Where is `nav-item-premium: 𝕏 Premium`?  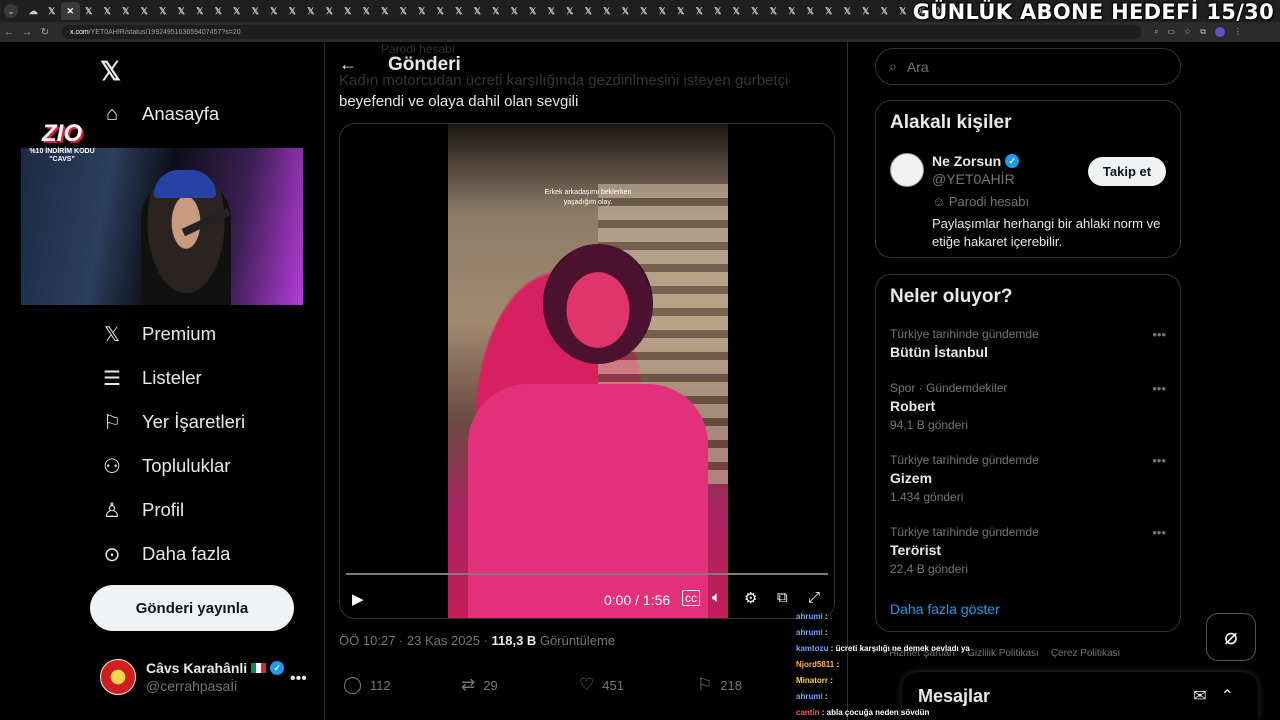 nav-item-premium: 𝕏 Premium is located at coordinates (158, 334).